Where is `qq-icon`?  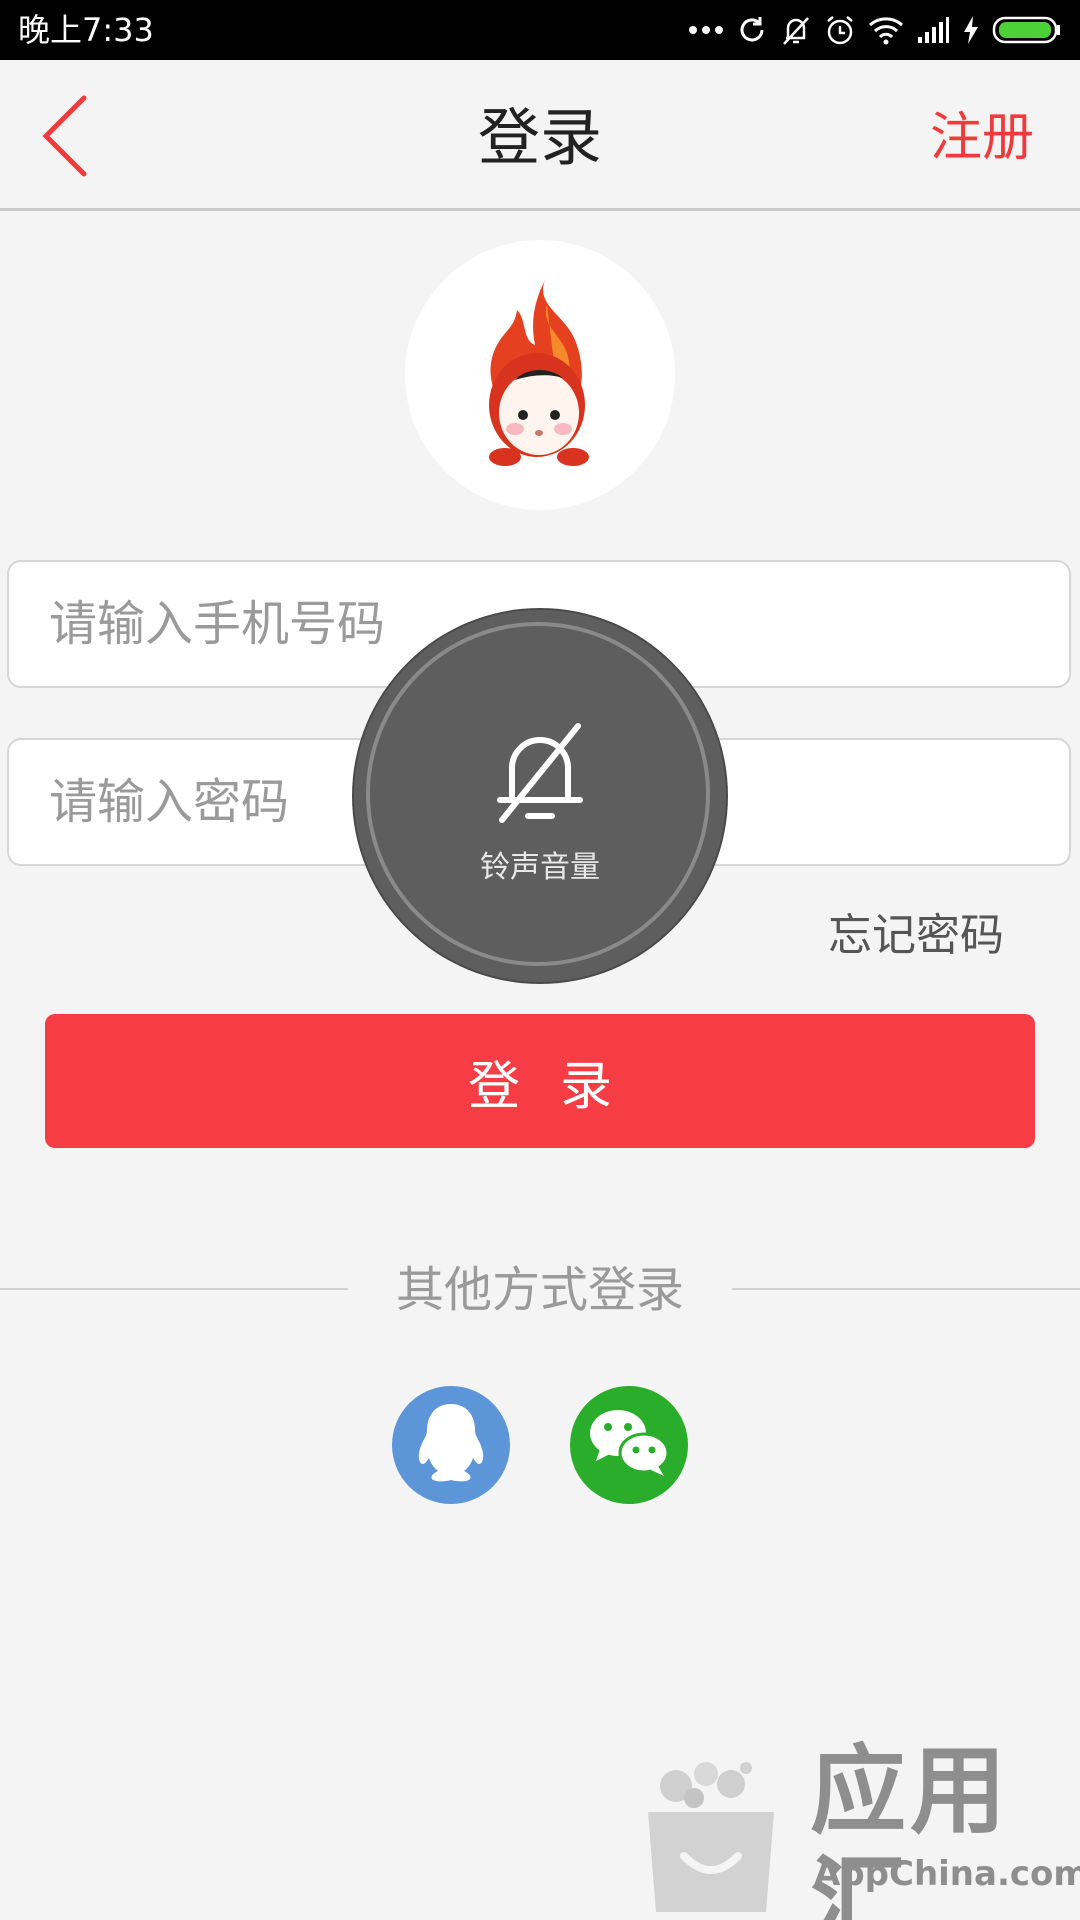
qq-icon is located at coordinates (451, 1445).